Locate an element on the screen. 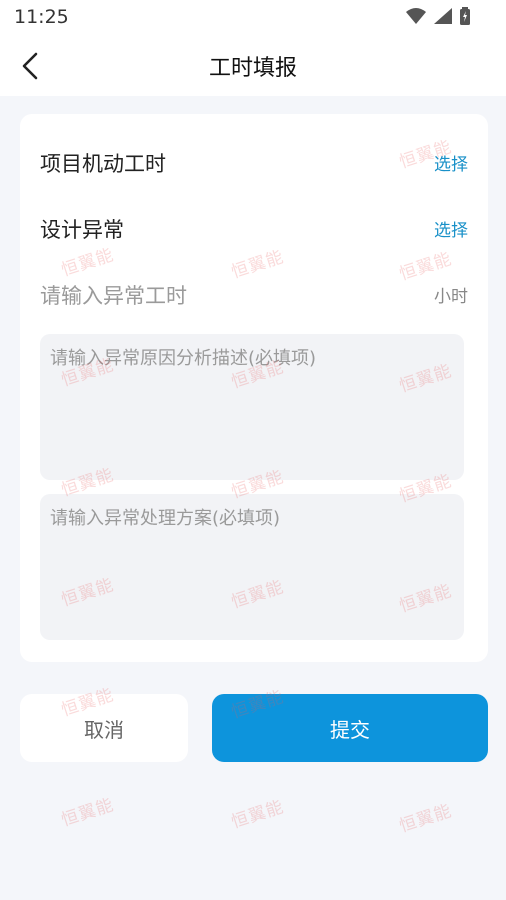 The height and width of the screenshot is (900, 506). reason-textarea: 请输入异常原因分析描述(必填项) is located at coordinates (252, 407).